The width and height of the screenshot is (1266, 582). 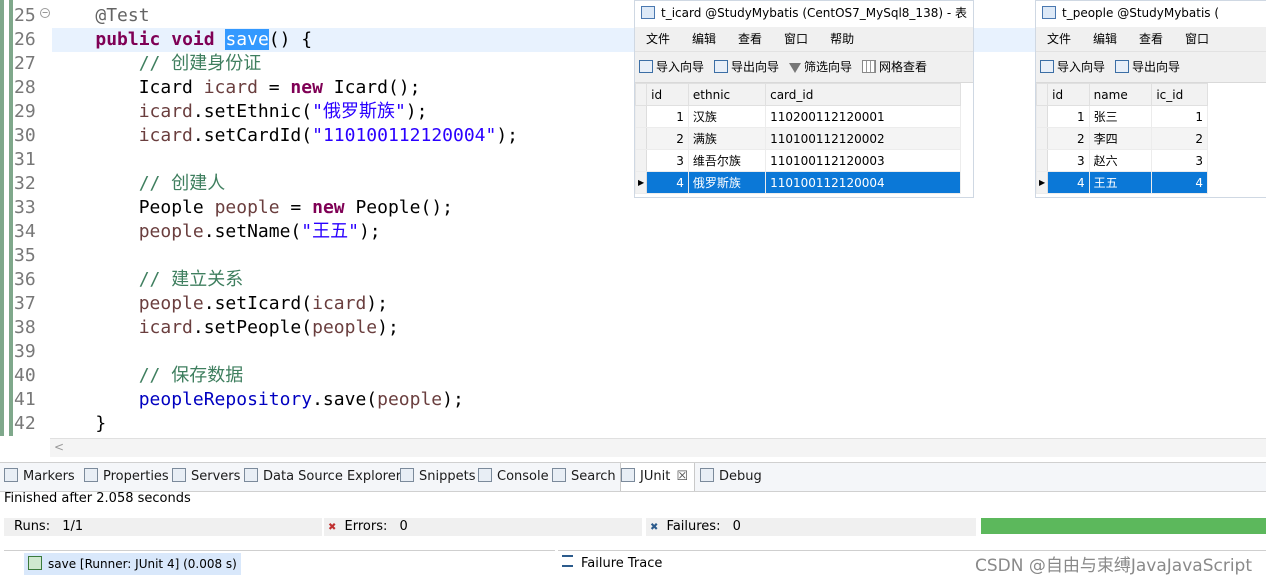 What do you see at coordinates (79, 424) in the screenshot?
I see `code-line: }` at bounding box center [79, 424].